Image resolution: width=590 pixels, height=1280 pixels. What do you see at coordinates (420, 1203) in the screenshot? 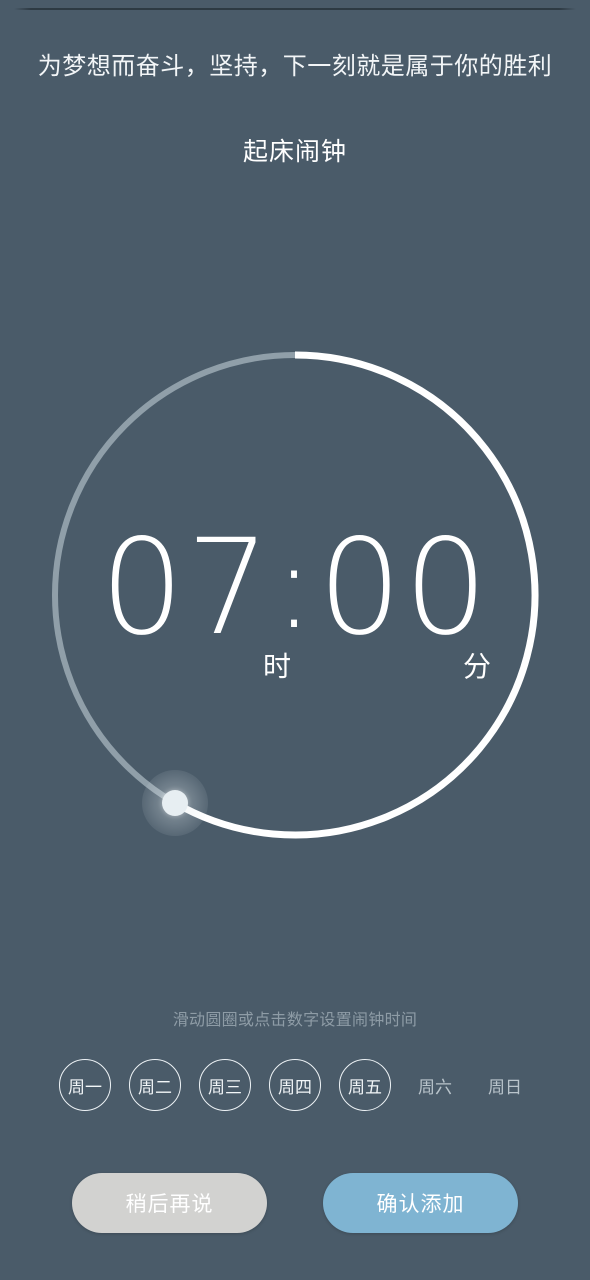
I see `confirm-button: 确认添加` at bounding box center [420, 1203].